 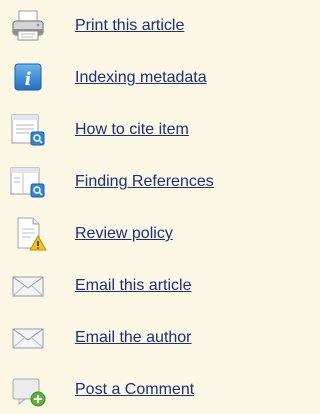 I want to click on indexing-metadata-link: Indexing metadata, so click(x=141, y=78).